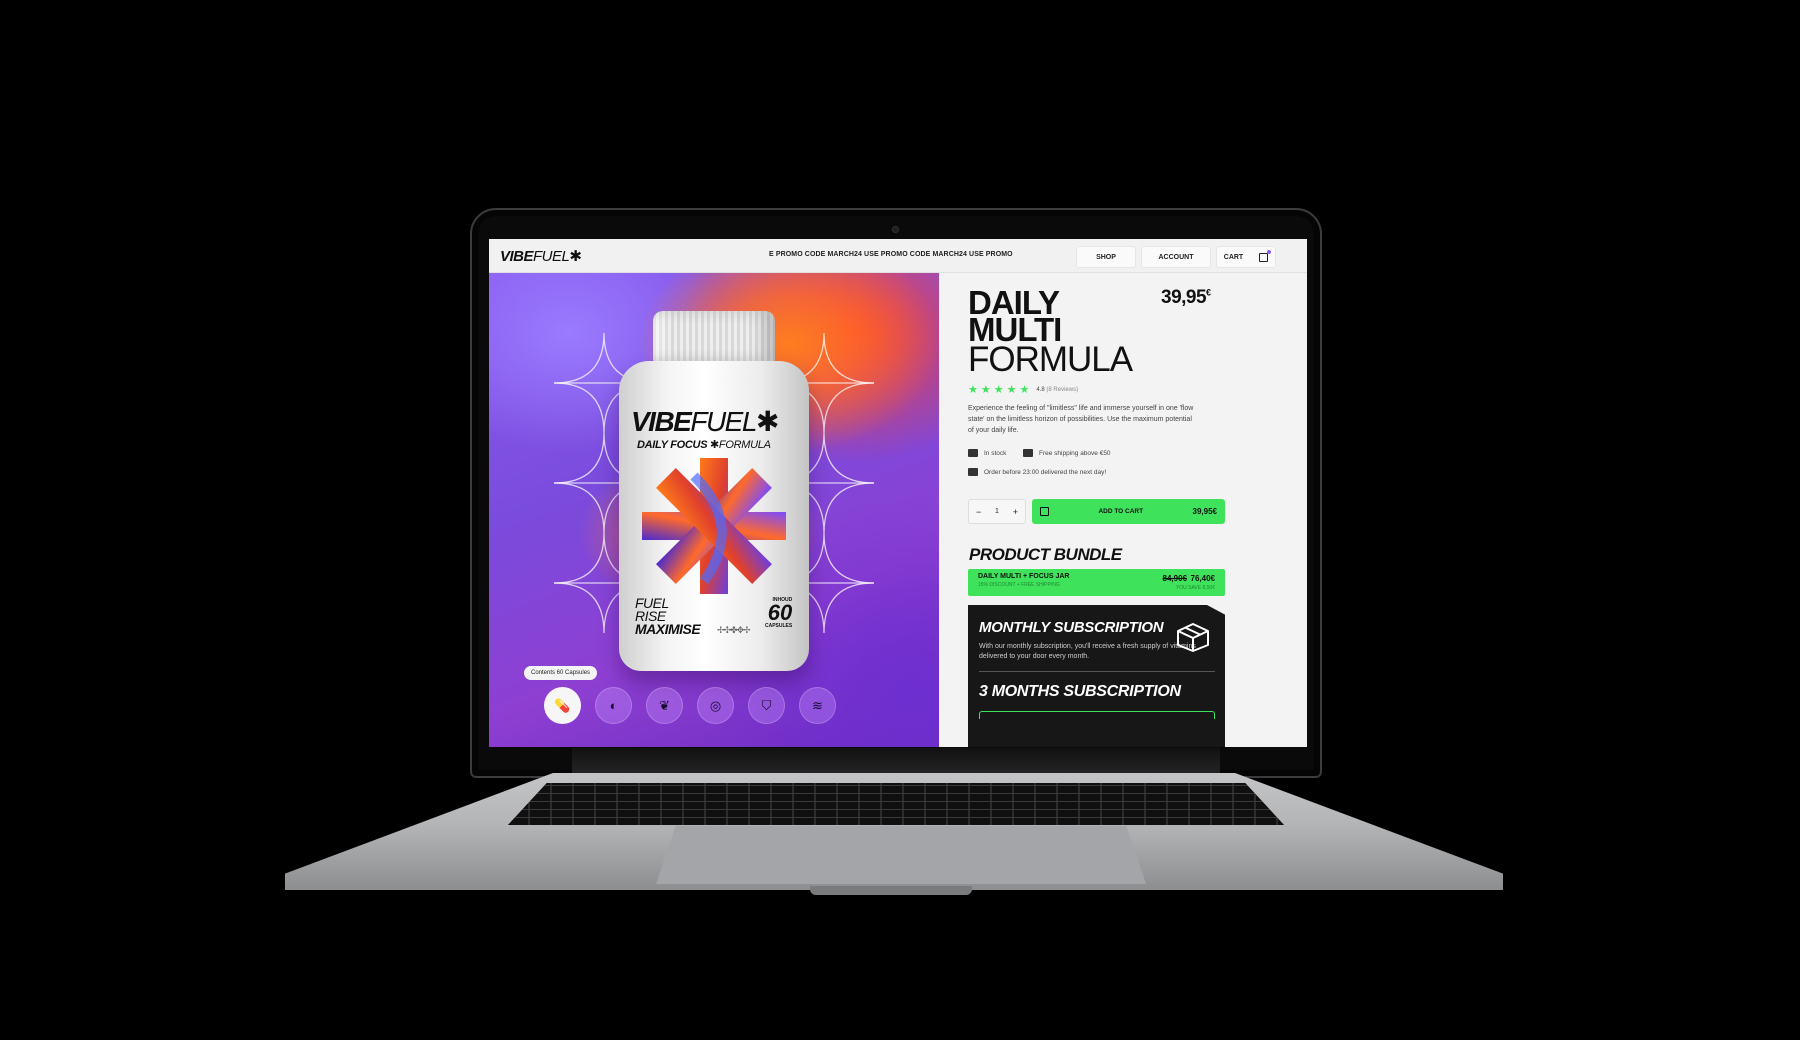  What do you see at coordinates (1202, 578) in the screenshot?
I see `bundle-new-price: 76,40€` at bounding box center [1202, 578].